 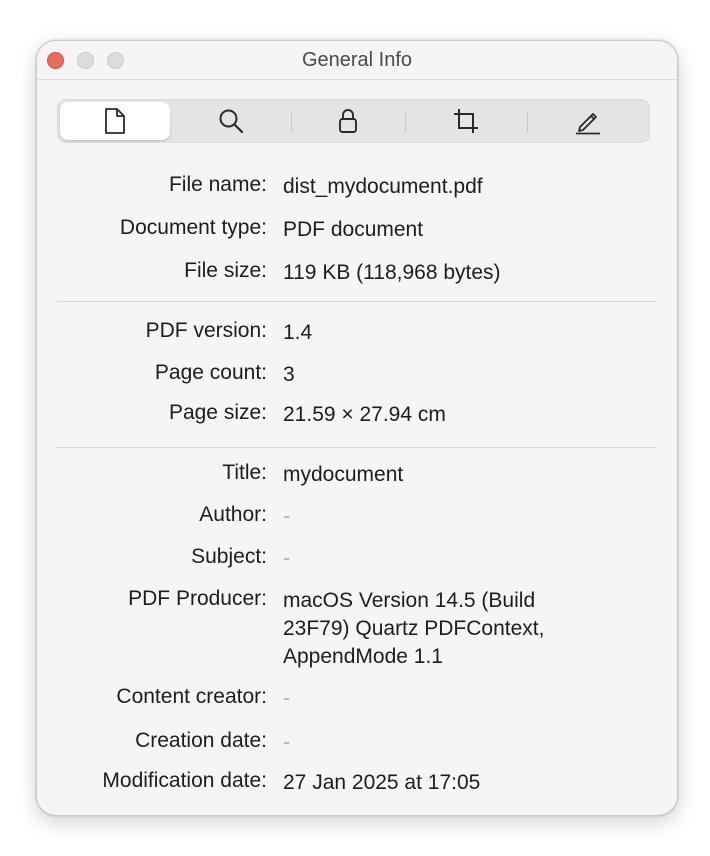 What do you see at coordinates (286, 742) in the screenshot?
I see `creation-date-value: -` at bounding box center [286, 742].